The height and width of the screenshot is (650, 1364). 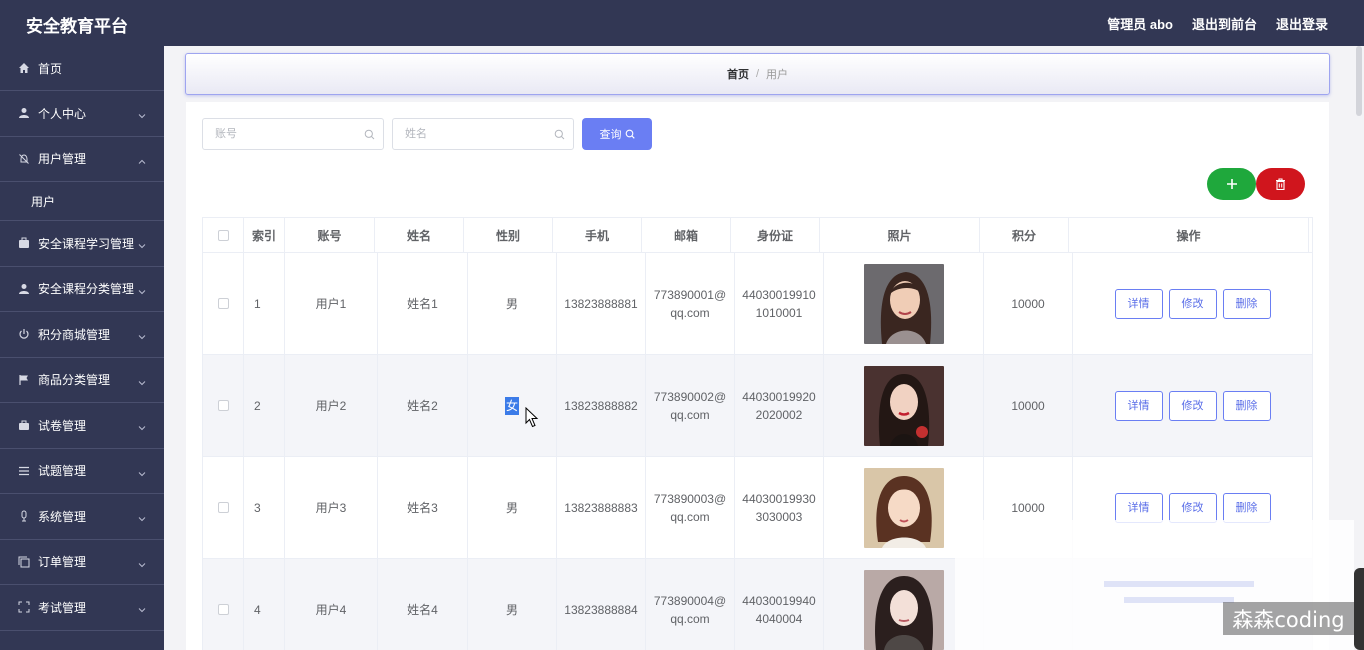 What do you see at coordinates (82, 608) in the screenshot?
I see `sidebar-item-exams: 考试管理` at bounding box center [82, 608].